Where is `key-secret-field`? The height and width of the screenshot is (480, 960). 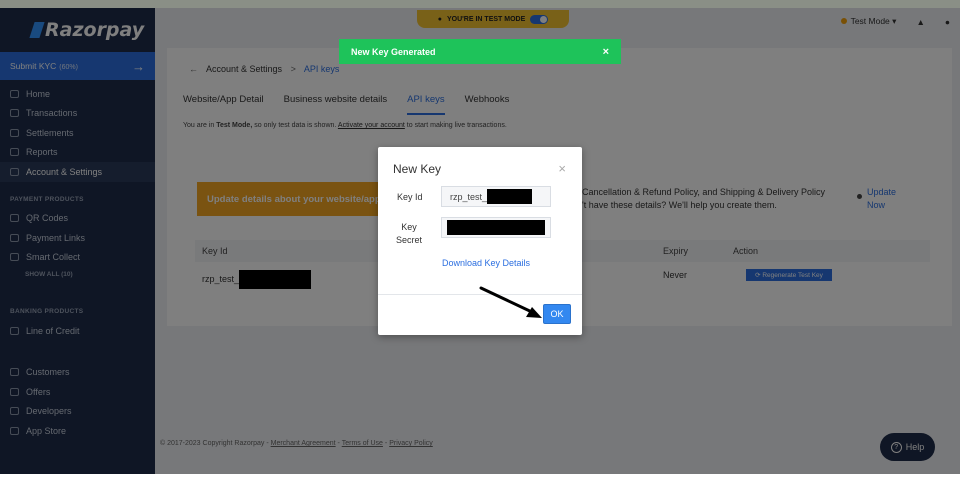 key-secret-field is located at coordinates (496, 227).